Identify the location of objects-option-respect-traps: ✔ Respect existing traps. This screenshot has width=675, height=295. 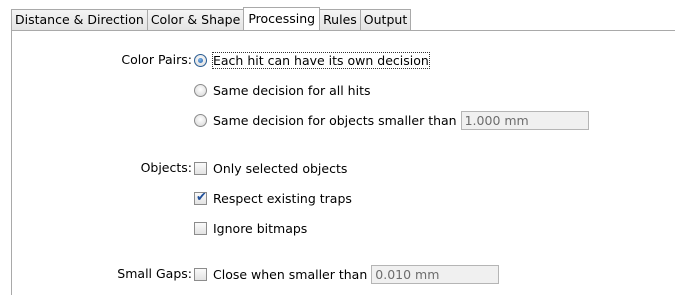
(273, 198).